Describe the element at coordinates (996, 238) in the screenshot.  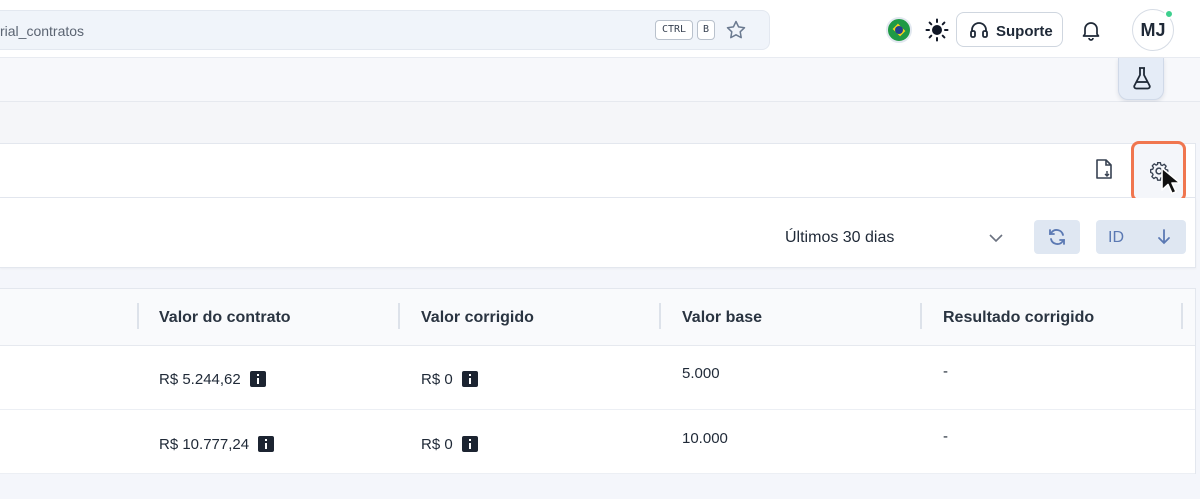
I see `chevron-down-icon` at that location.